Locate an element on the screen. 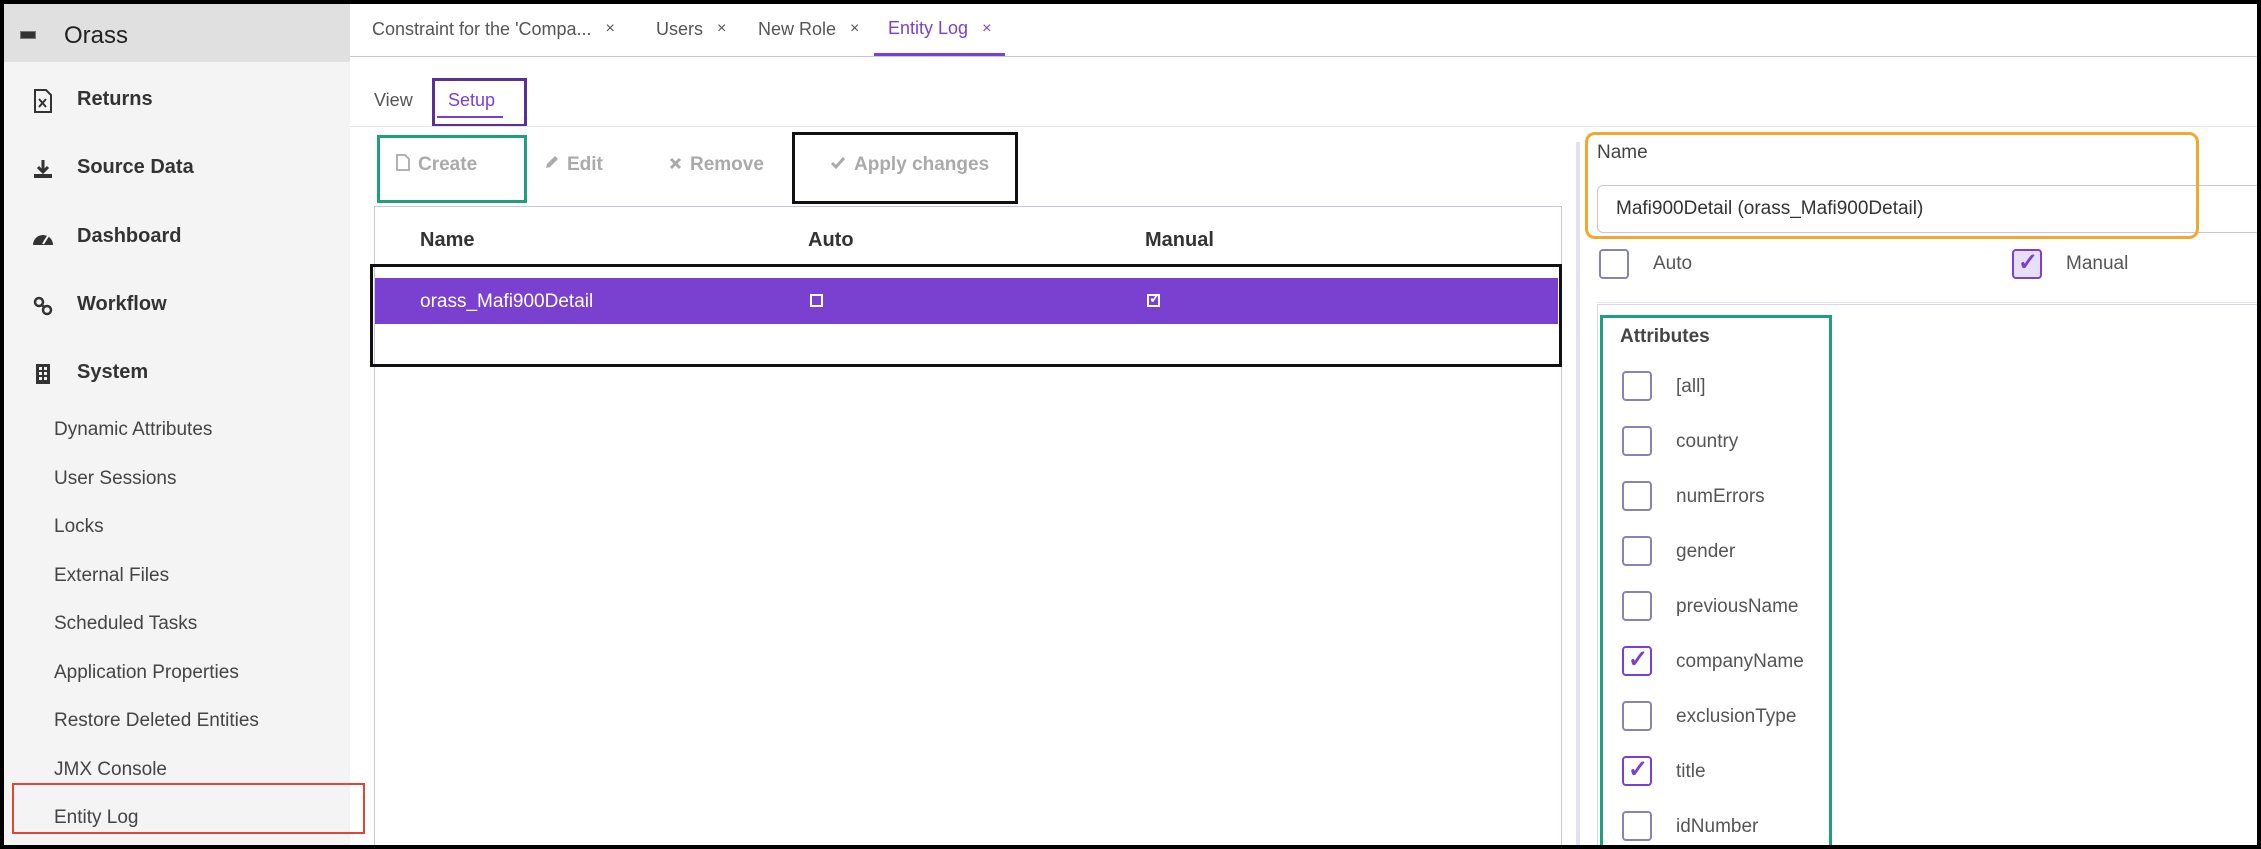  tab-entity-log: Entity Log × is located at coordinates (940, 30).